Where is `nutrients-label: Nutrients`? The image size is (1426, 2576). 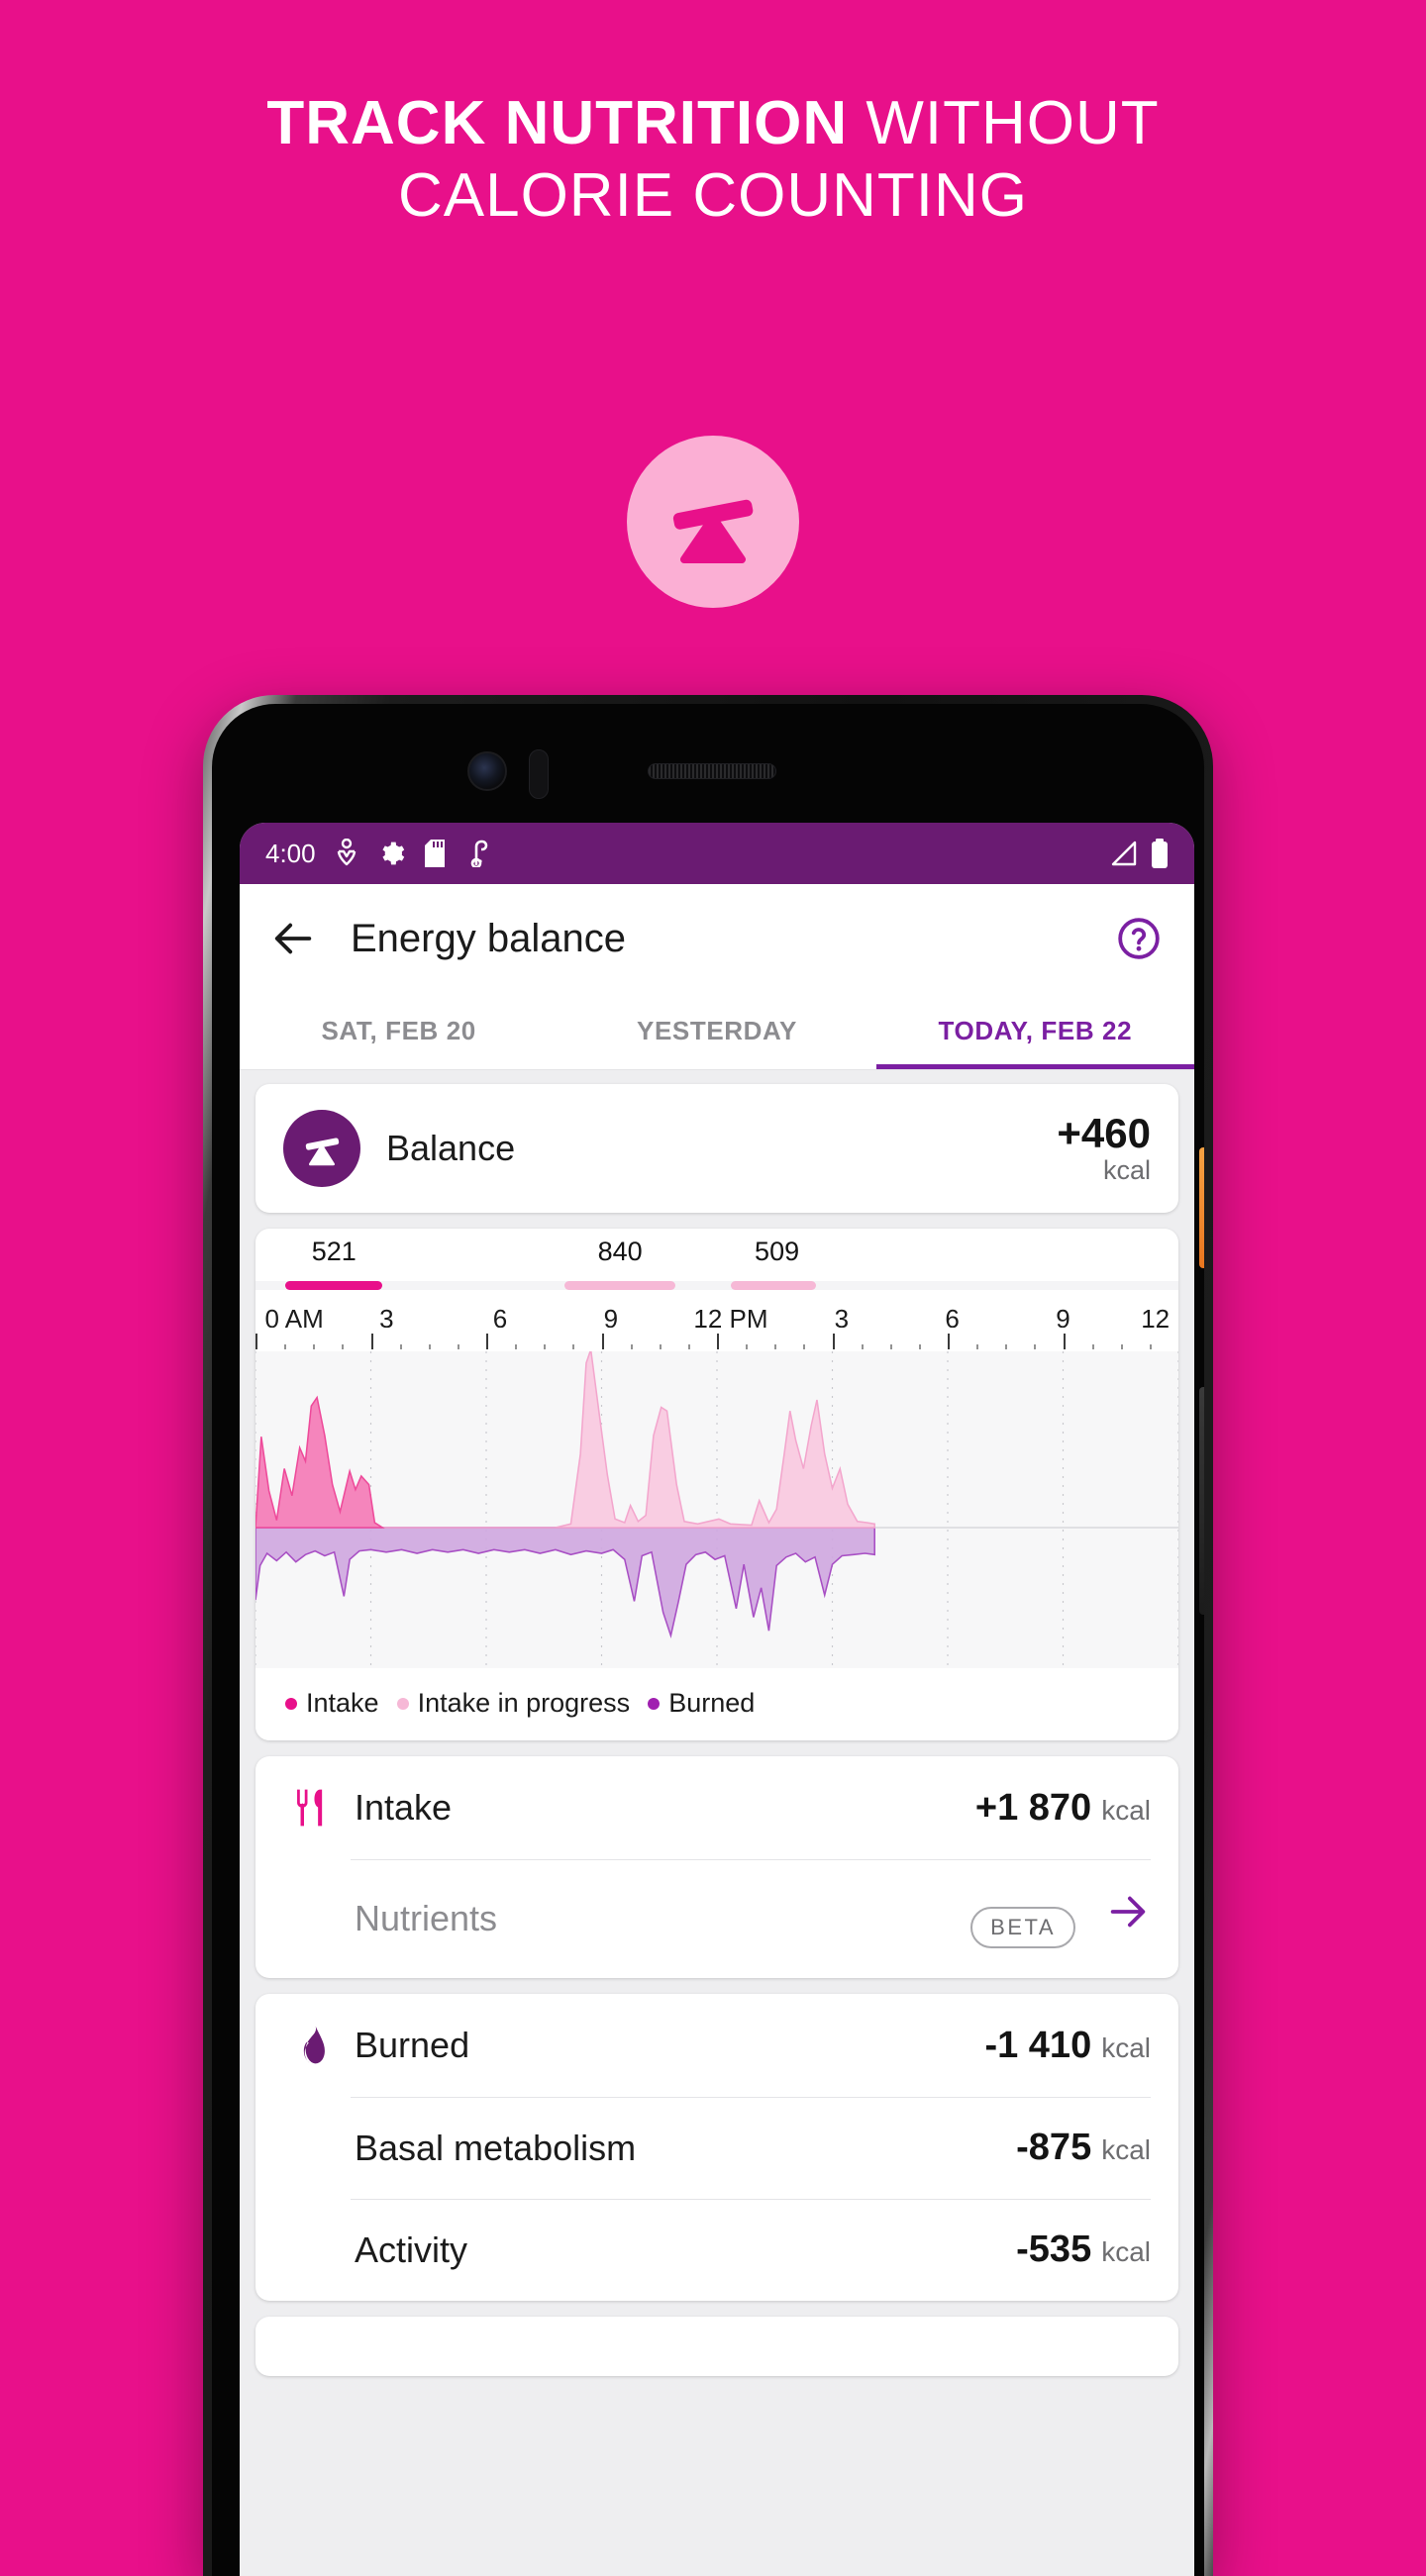
nutrients-label: Nutrients is located at coordinates (426, 1918).